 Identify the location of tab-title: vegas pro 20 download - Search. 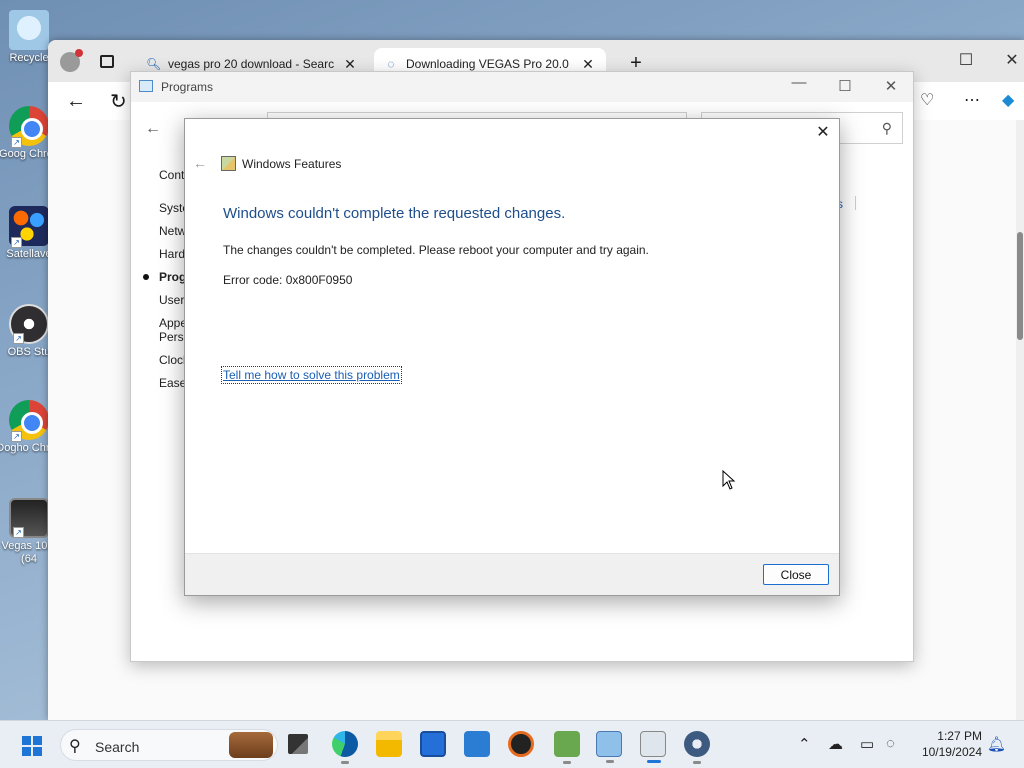
(251, 64).